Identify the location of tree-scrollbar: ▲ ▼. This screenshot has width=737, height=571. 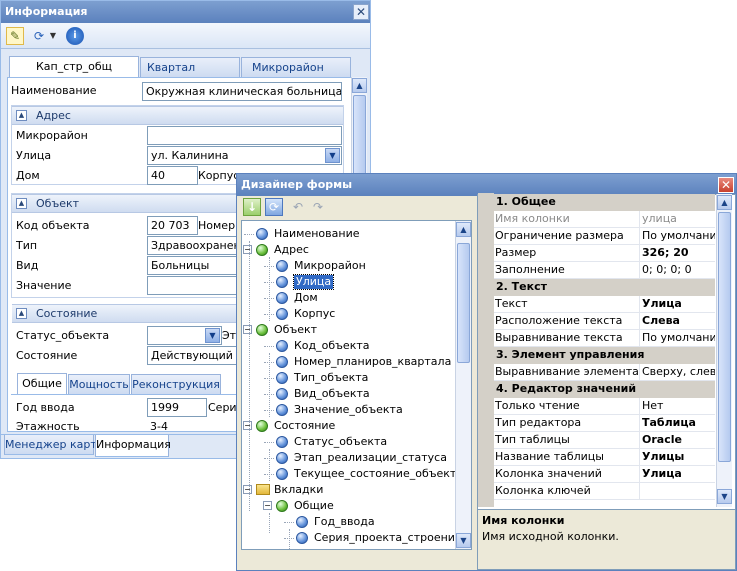
(463, 385).